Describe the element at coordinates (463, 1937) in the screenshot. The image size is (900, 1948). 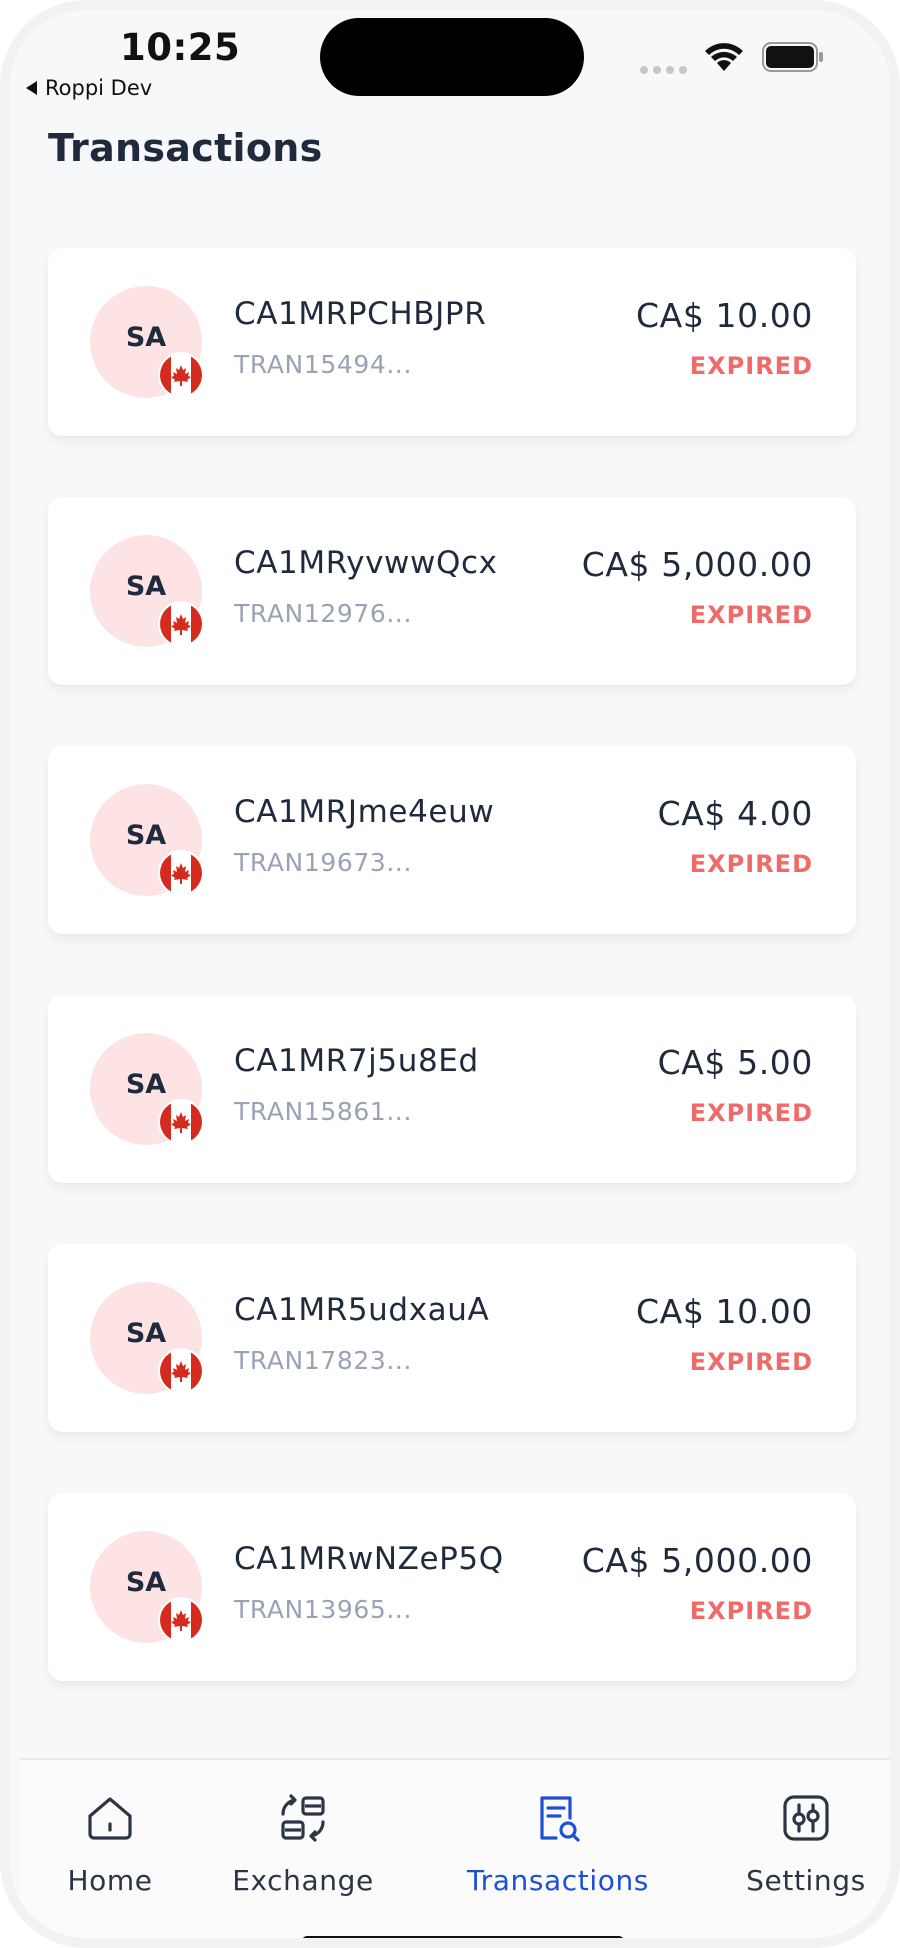
I see `home-indicator` at that location.